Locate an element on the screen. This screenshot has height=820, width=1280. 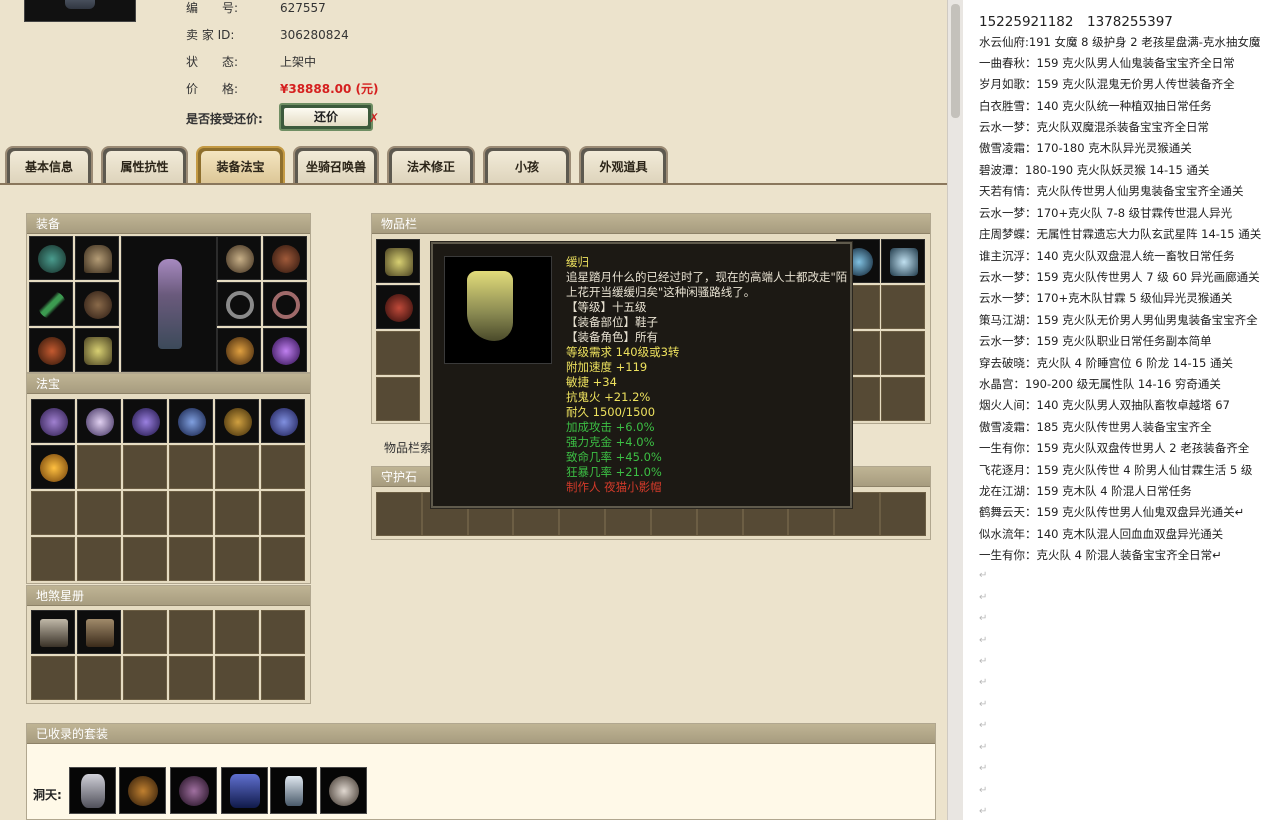
equipment-panel: 装备 is located at coordinates (168, 293).